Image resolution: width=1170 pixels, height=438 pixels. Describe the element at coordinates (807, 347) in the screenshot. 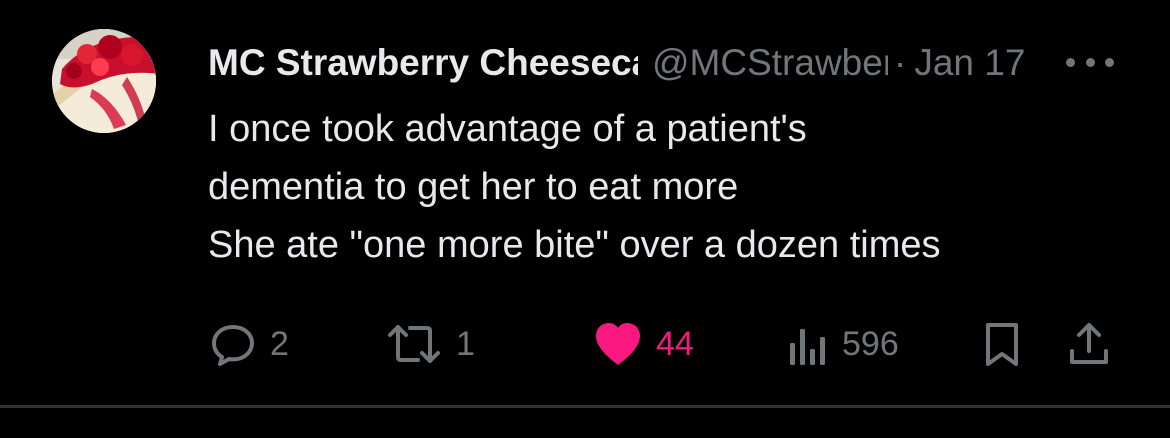

I see `views-icon` at that location.